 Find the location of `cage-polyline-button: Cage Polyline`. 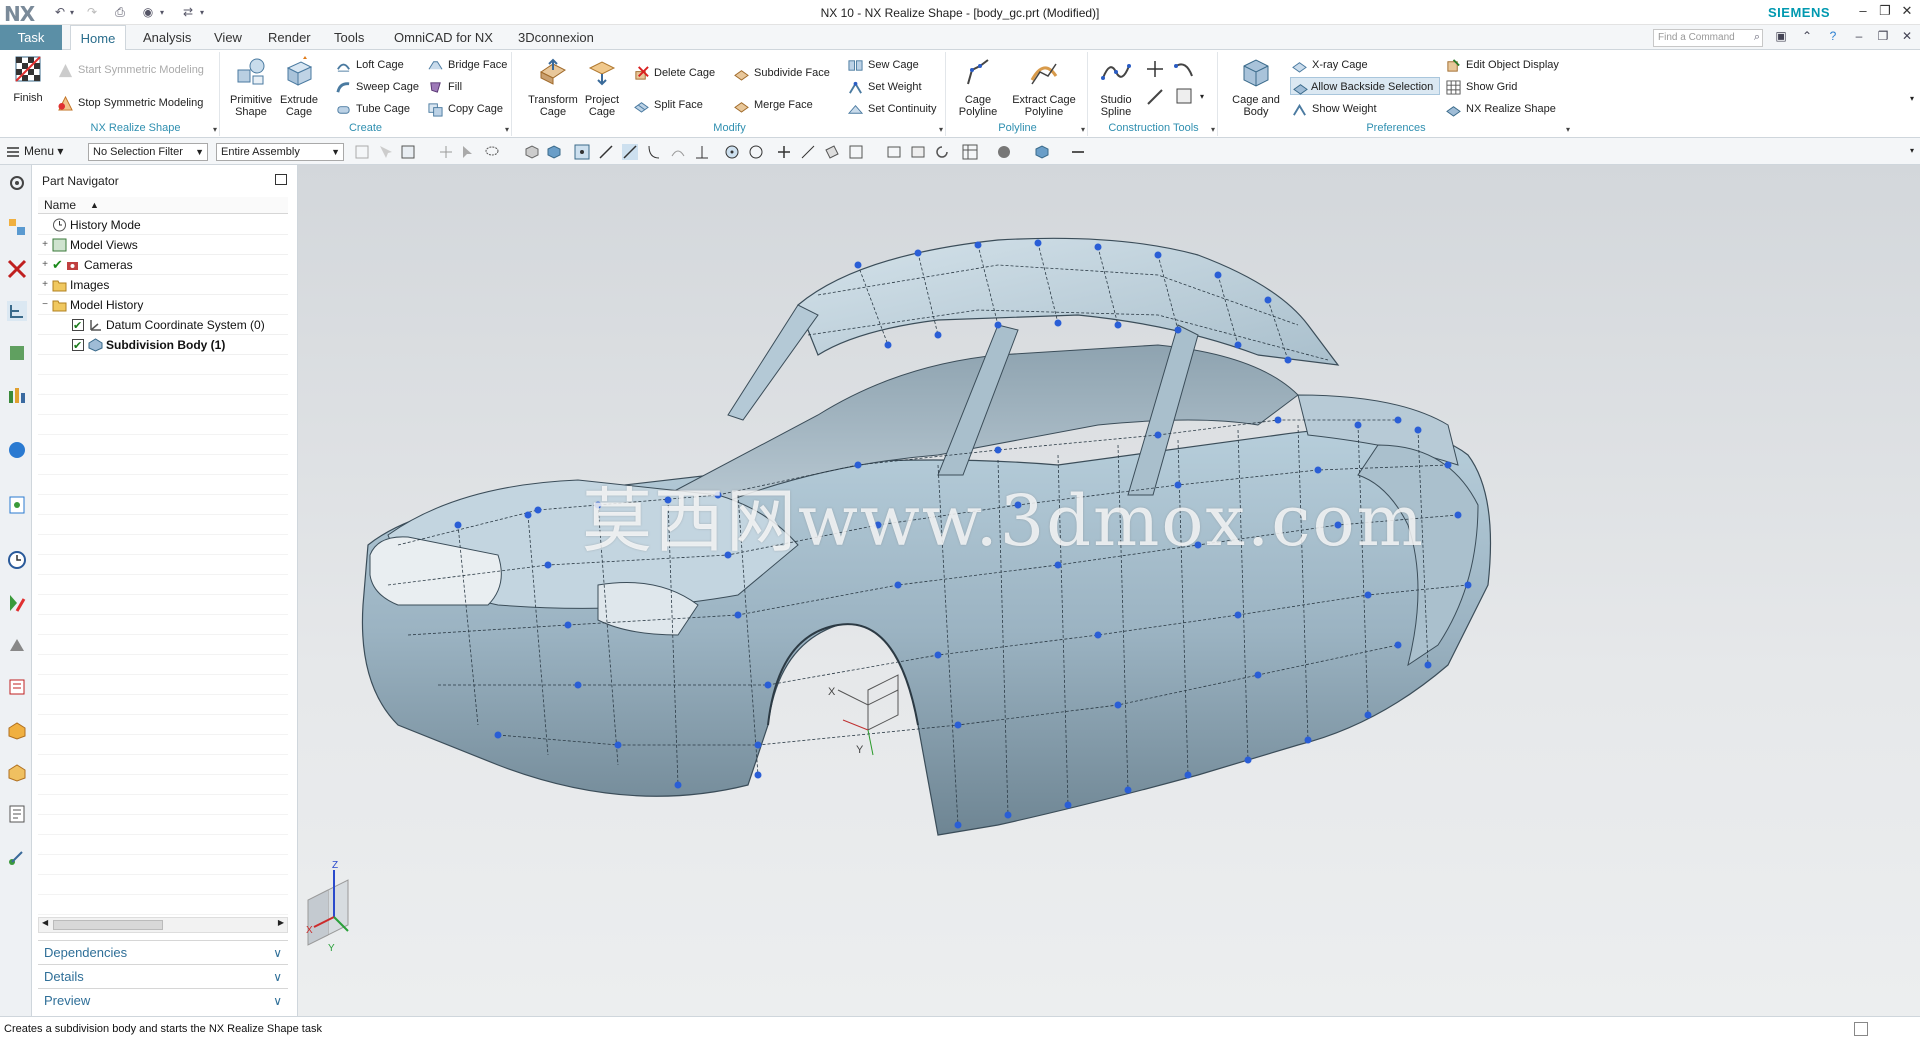

cage-polyline-button: Cage Polyline is located at coordinates (978, 87).